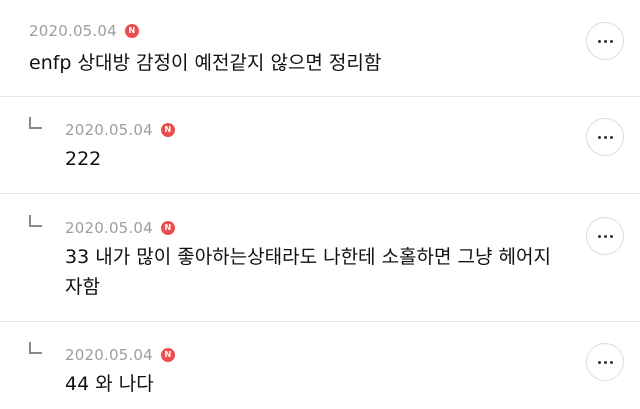  I want to click on comment-text: 33 내가 많이 좋아하는상태라도 나한테 소홀하면 그냥 헤어지 자함, so click(308, 272).